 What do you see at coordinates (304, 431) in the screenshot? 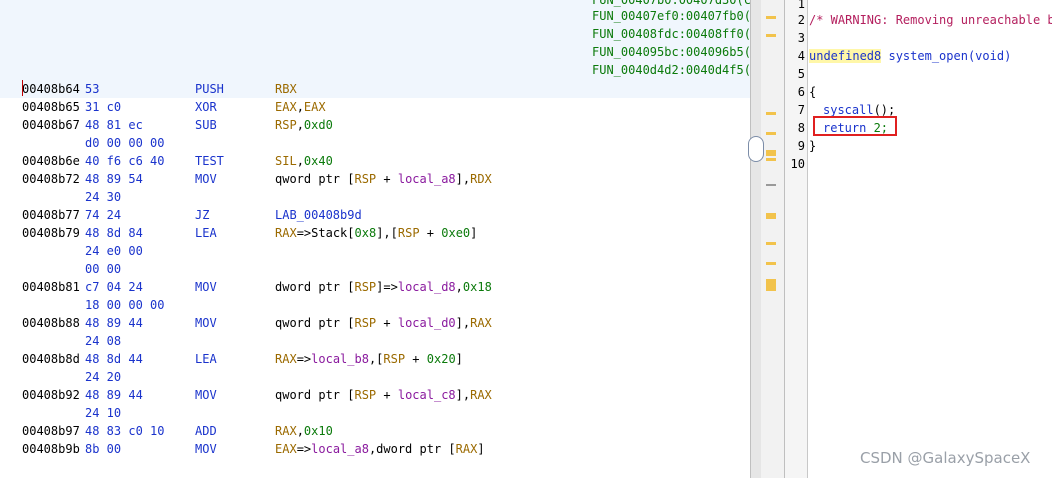
I see `operands: RAX,0x10` at bounding box center [304, 431].